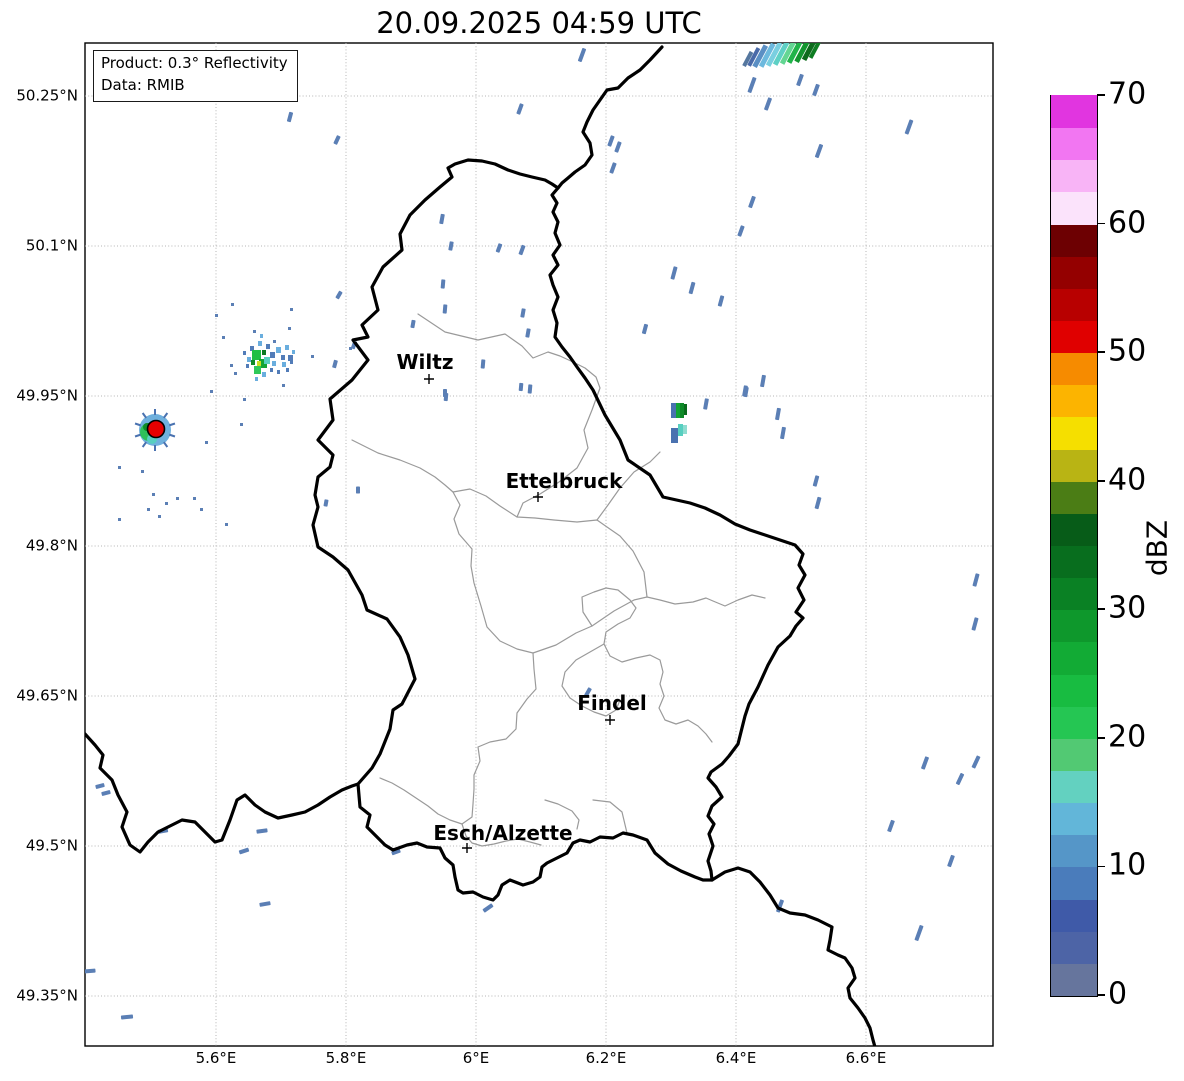 This screenshot has height=1081, width=1184. Describe the element at coordinates (1127, 351) in the screenshot. I see `colorbar-tick-label: 50` at that location.